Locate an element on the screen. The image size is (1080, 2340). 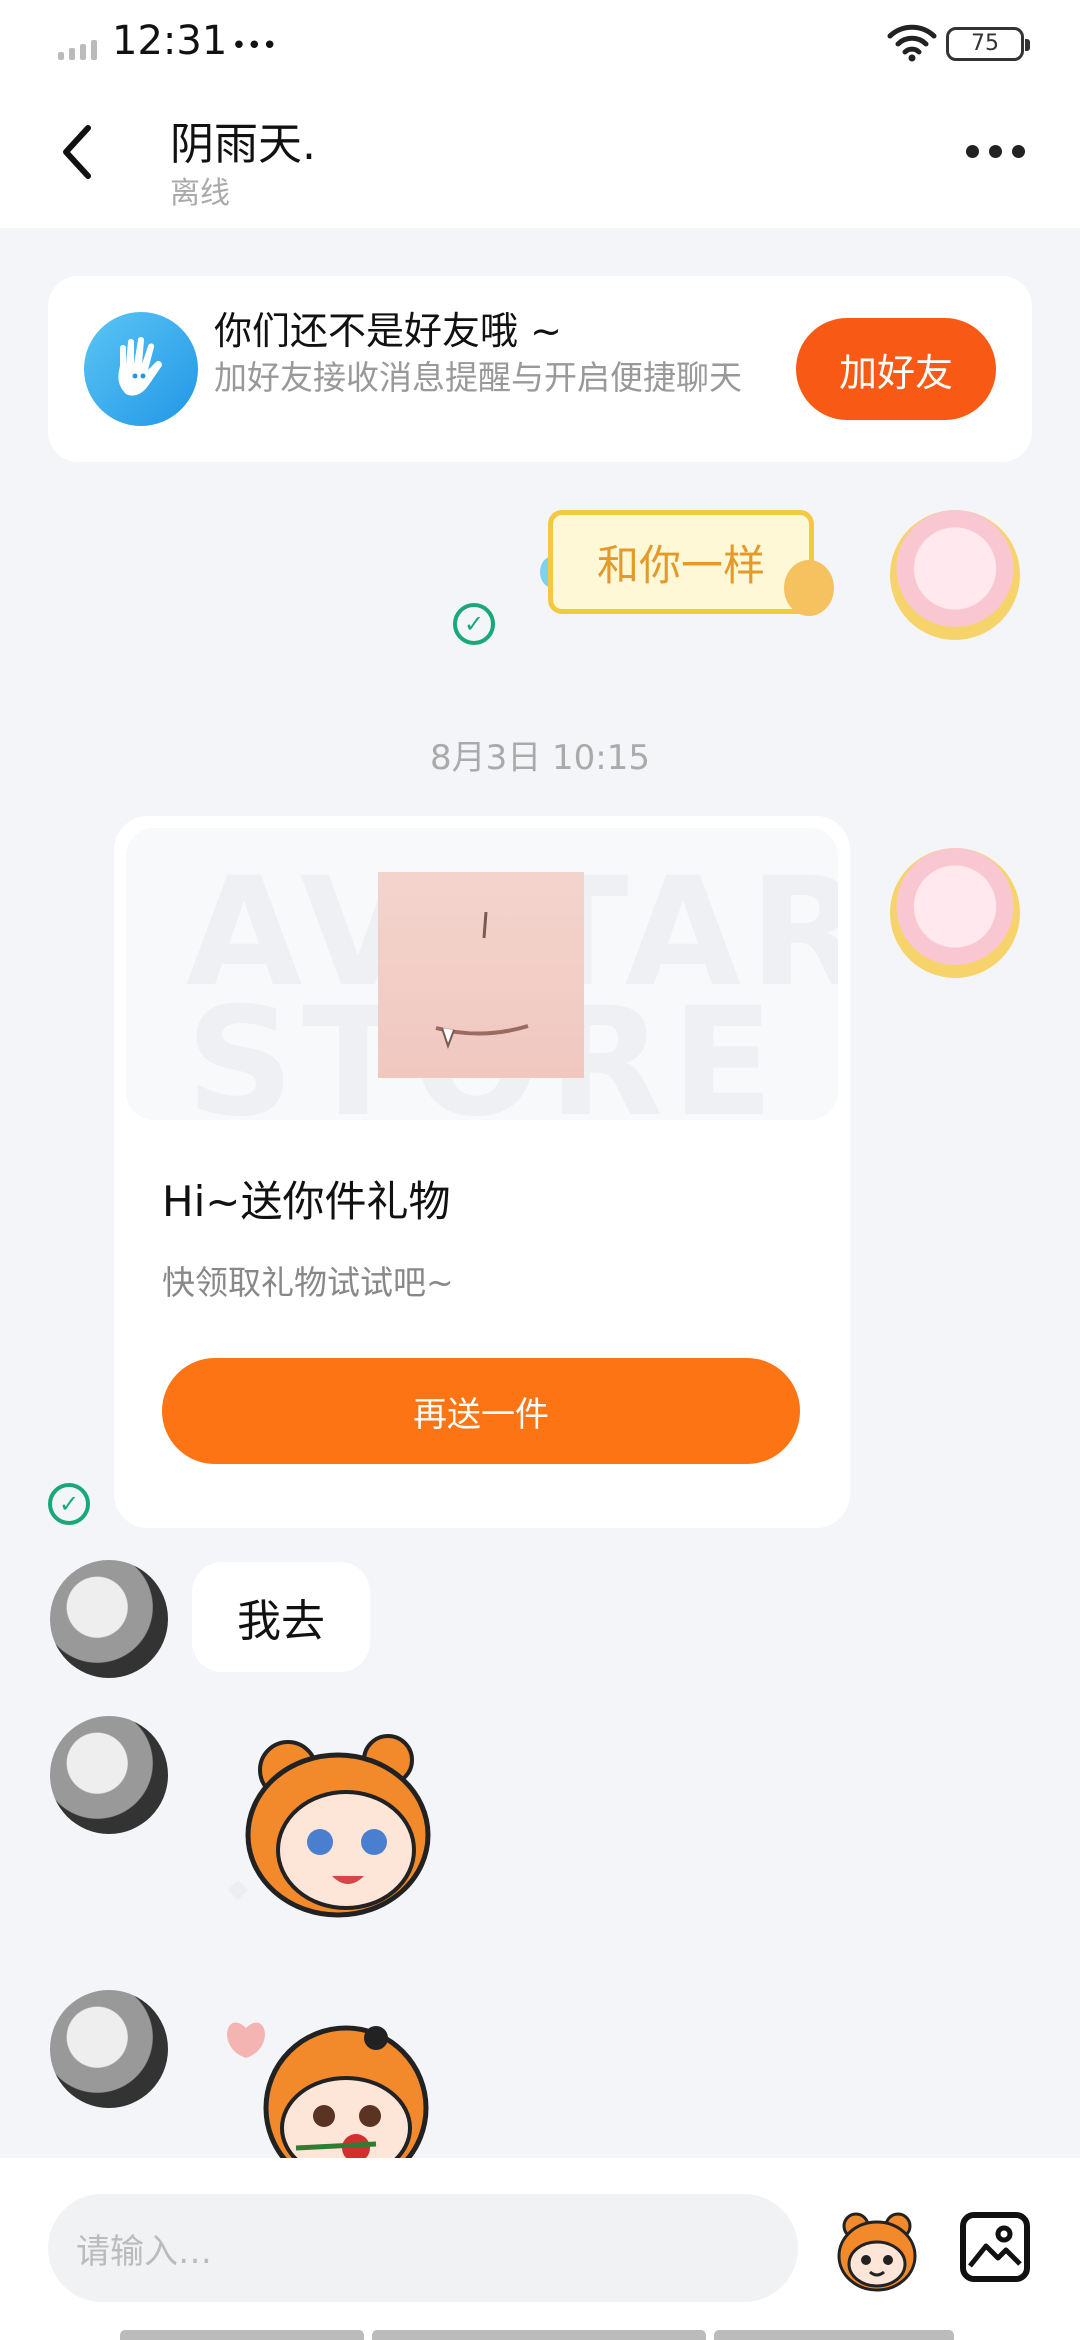
send-again-button: 再送一件 is located at coordinates (481, 1411).